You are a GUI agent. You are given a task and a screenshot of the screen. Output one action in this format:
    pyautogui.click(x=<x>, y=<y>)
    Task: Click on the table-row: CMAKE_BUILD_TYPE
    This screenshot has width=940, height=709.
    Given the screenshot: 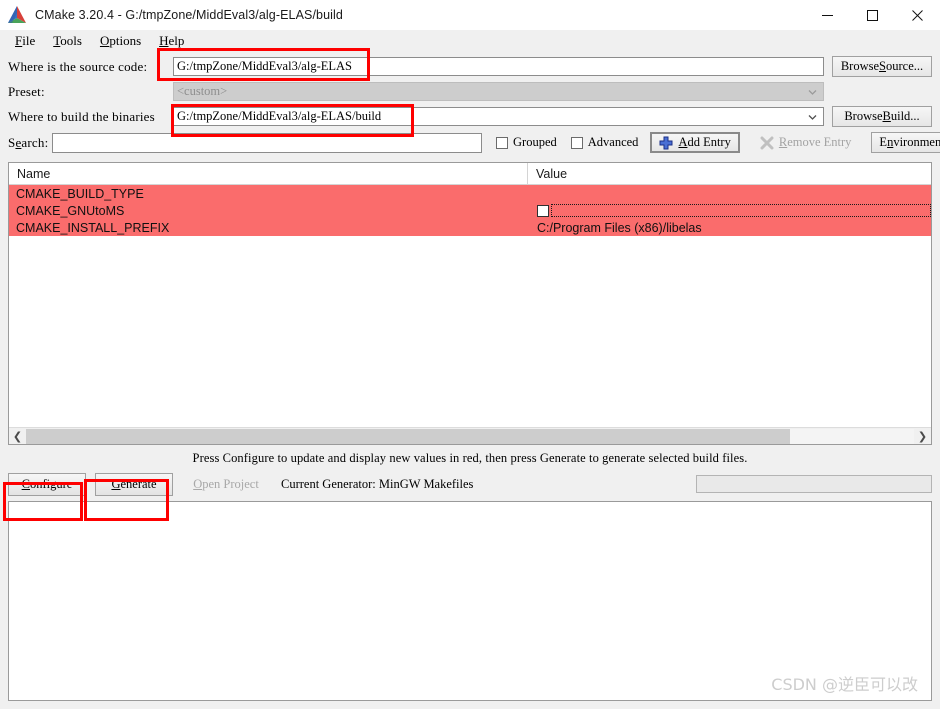 What is the action you would take?
    pyautogui.click(x=470, y=193)
    